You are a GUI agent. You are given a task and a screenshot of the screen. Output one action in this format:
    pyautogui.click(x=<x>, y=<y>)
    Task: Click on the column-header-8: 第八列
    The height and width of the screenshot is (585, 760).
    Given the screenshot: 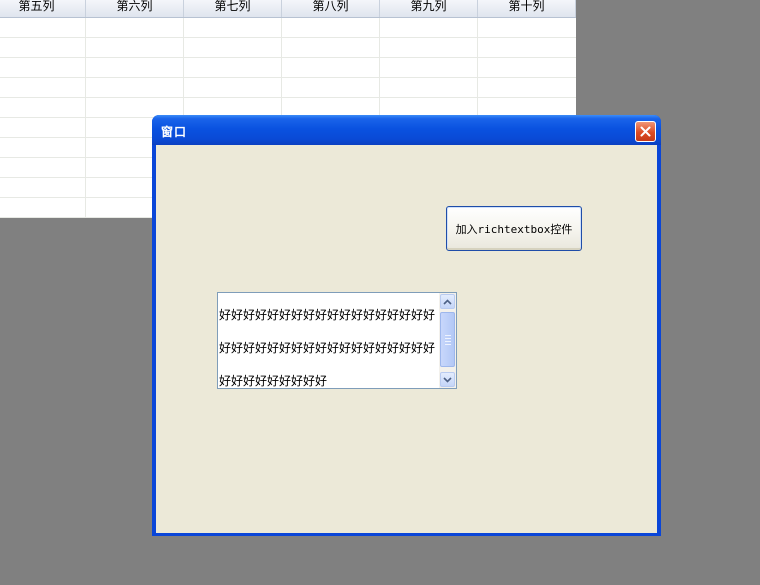 What is the action you would take?
    pyautogui.click(x=331, y=8)
    